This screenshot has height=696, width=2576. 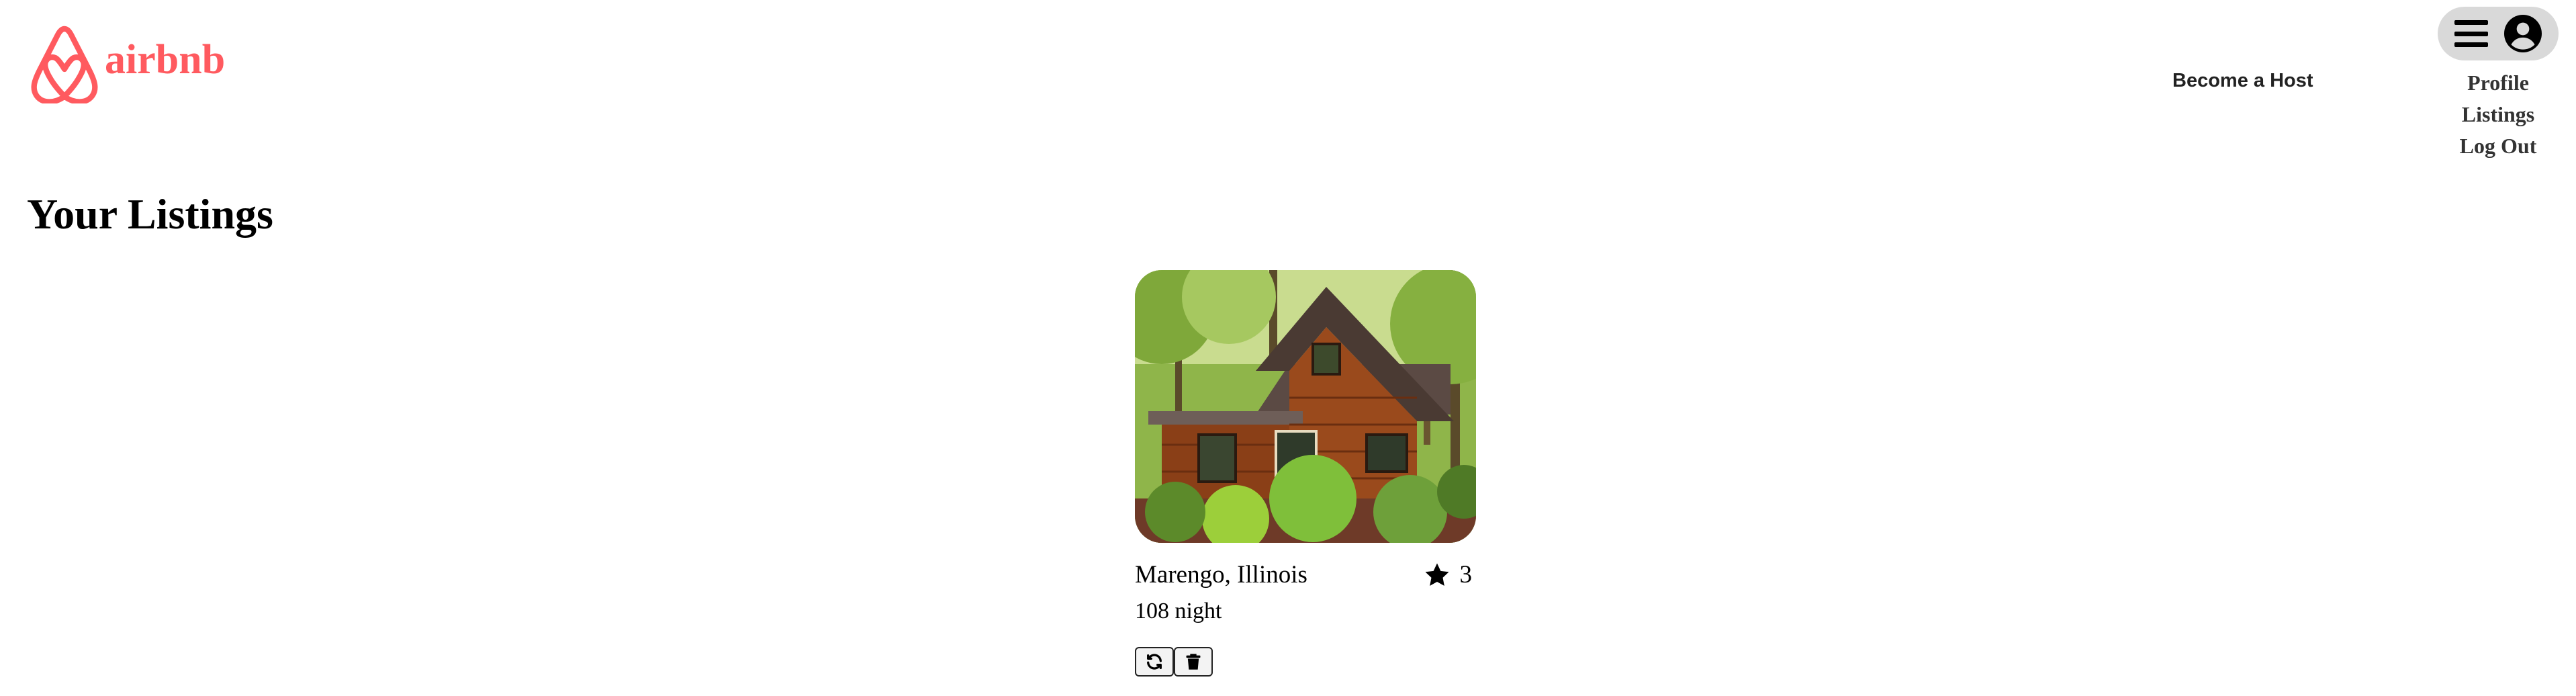 What do you see at coordinates (165, 59) in the screenshot?
I see `brand-name: airbnb` at bounding box center [165, 59].